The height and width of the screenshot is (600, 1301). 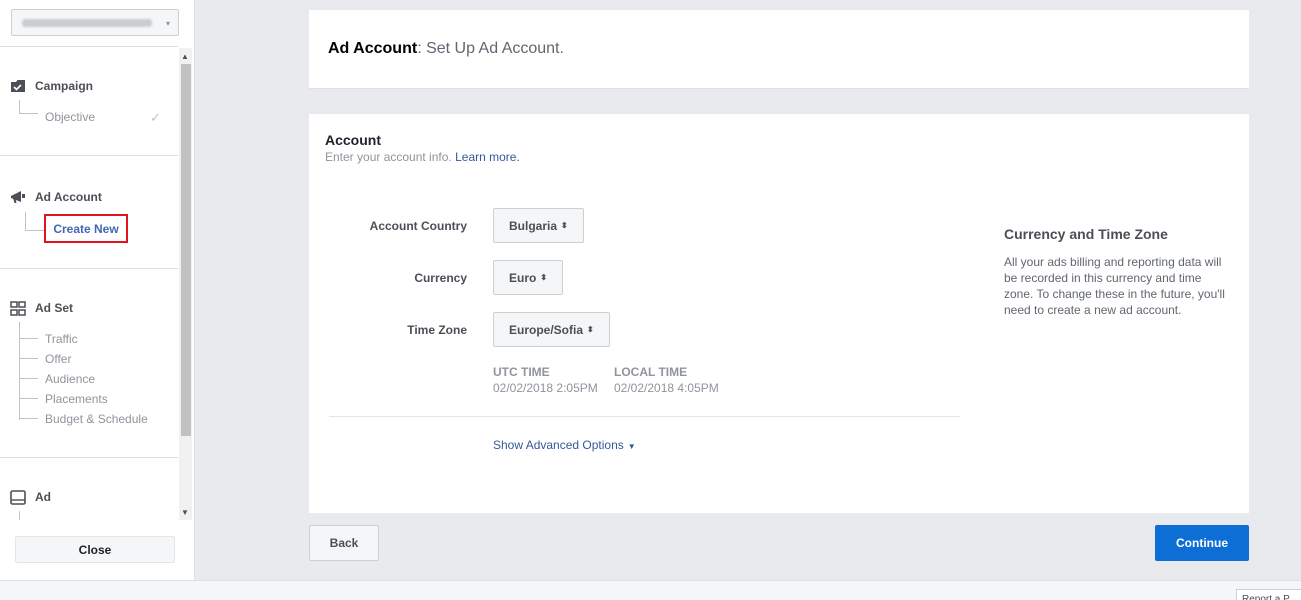 What do you see at coordinates (533, 225) in the screenshot?
I see `account-country-value: Bulgaria` at bounding box center [533, 225].